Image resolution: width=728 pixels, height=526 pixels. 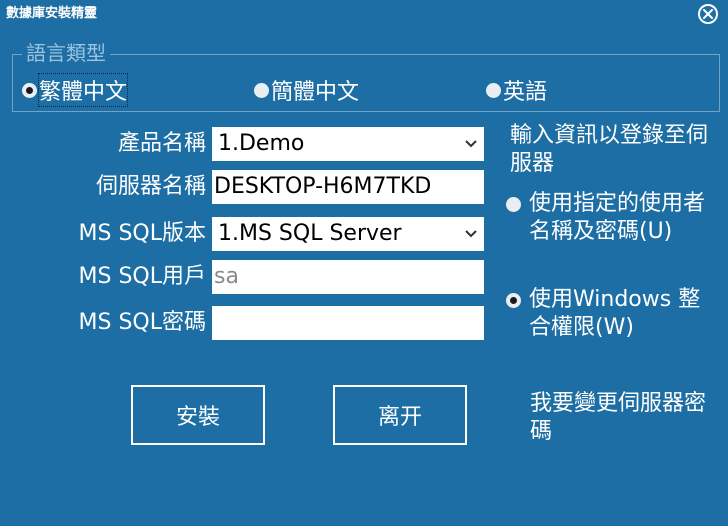 I want to click on radio-traditional-chinese: 繁體中文, so click(x=75, y=90).